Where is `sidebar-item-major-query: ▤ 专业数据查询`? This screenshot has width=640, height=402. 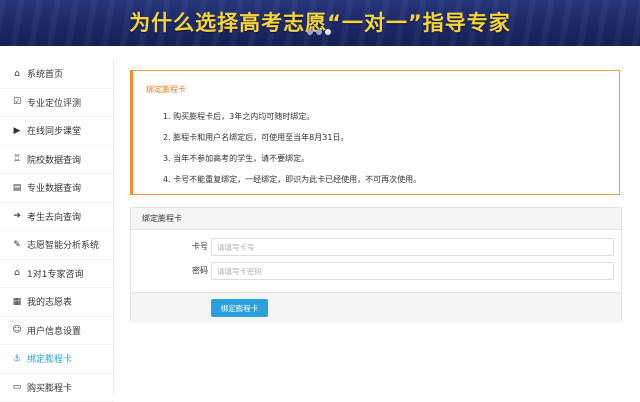
sidebar-item-major-query: ▤ 专业数据查询 is located at coordinates (56, 188).